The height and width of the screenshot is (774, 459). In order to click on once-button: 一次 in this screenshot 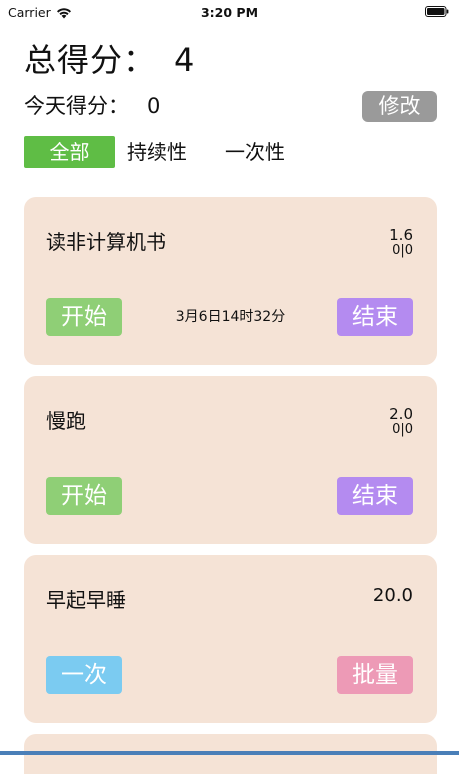, I will do `click(84, 675)`.